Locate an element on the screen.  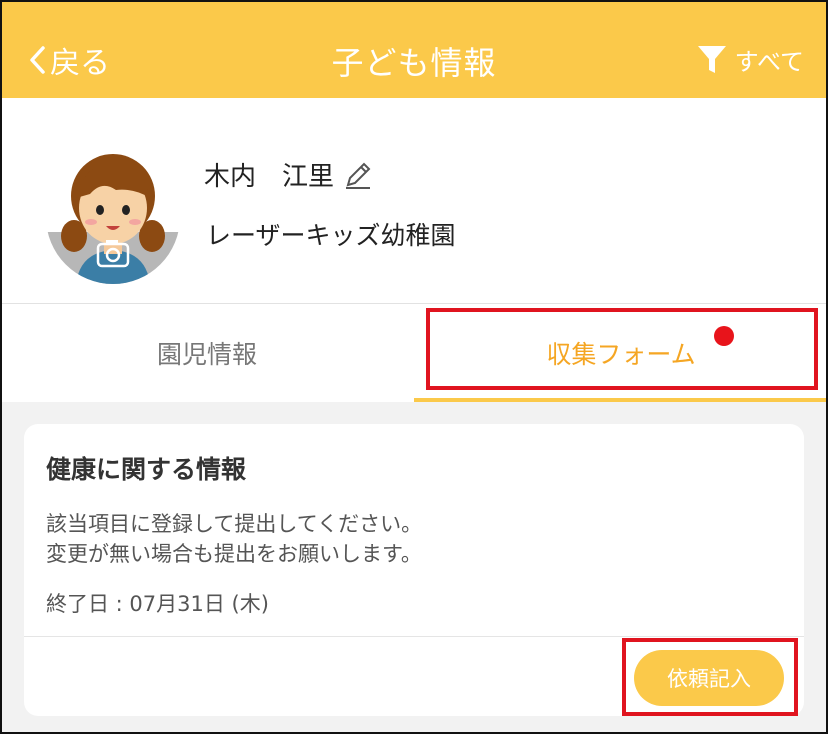
pencil-icon is located at coordinates (358, 175).